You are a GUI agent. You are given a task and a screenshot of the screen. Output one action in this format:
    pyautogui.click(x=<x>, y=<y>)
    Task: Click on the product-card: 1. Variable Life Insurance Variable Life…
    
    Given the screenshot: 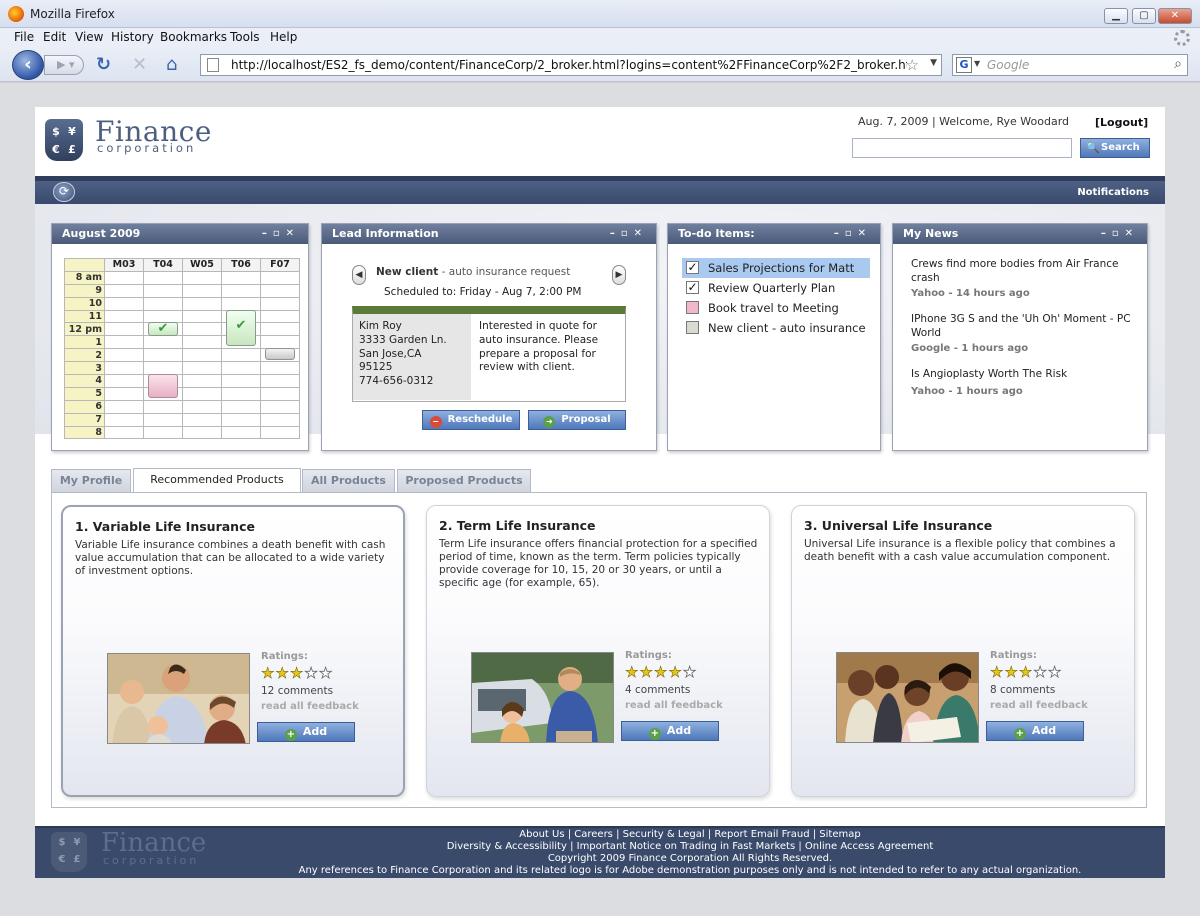 What is the action you would take?
    pyautogui.click(x=233, y=651)
    